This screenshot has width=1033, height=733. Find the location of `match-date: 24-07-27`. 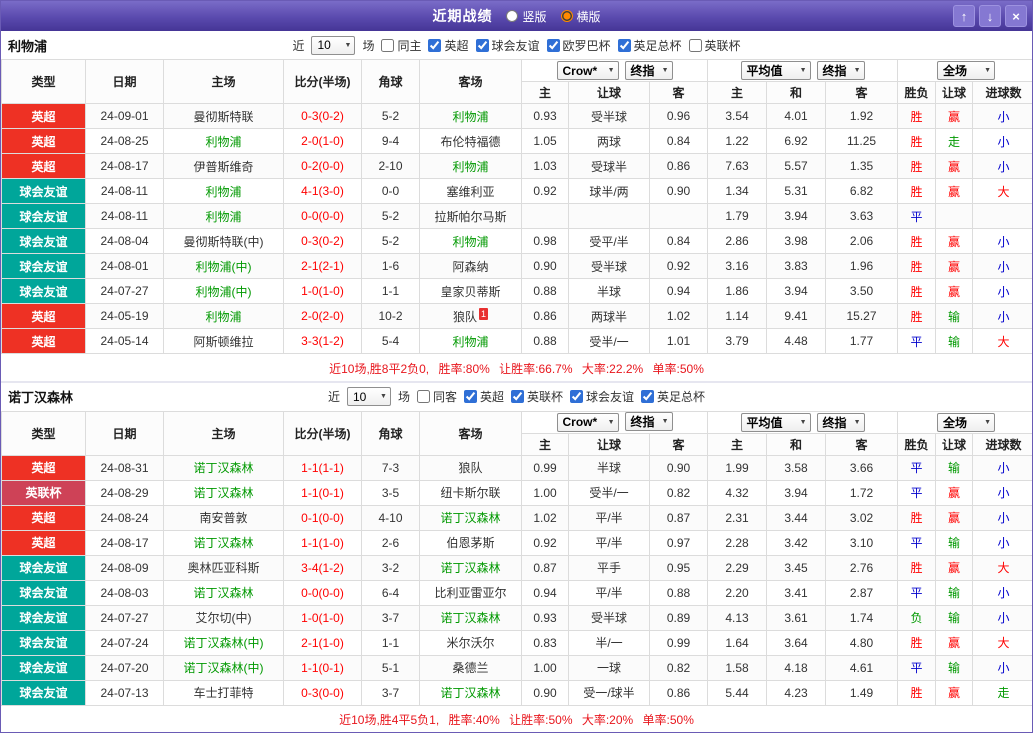

match-date: 24-07-27 is located at coordinates (124, 617).